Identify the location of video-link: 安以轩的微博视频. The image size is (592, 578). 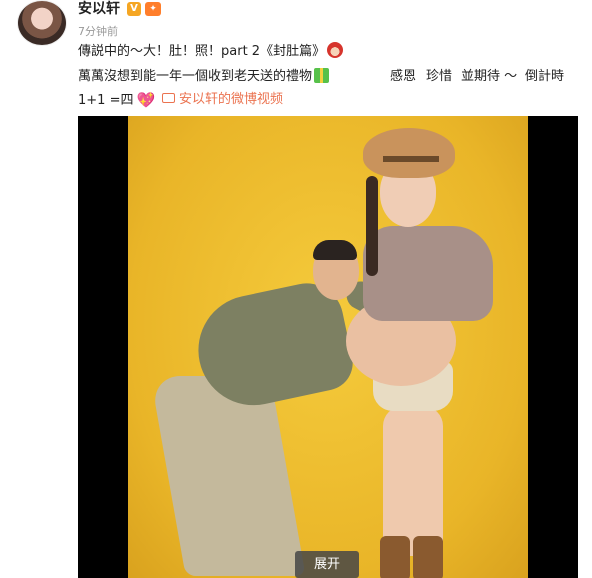
(222, 100).